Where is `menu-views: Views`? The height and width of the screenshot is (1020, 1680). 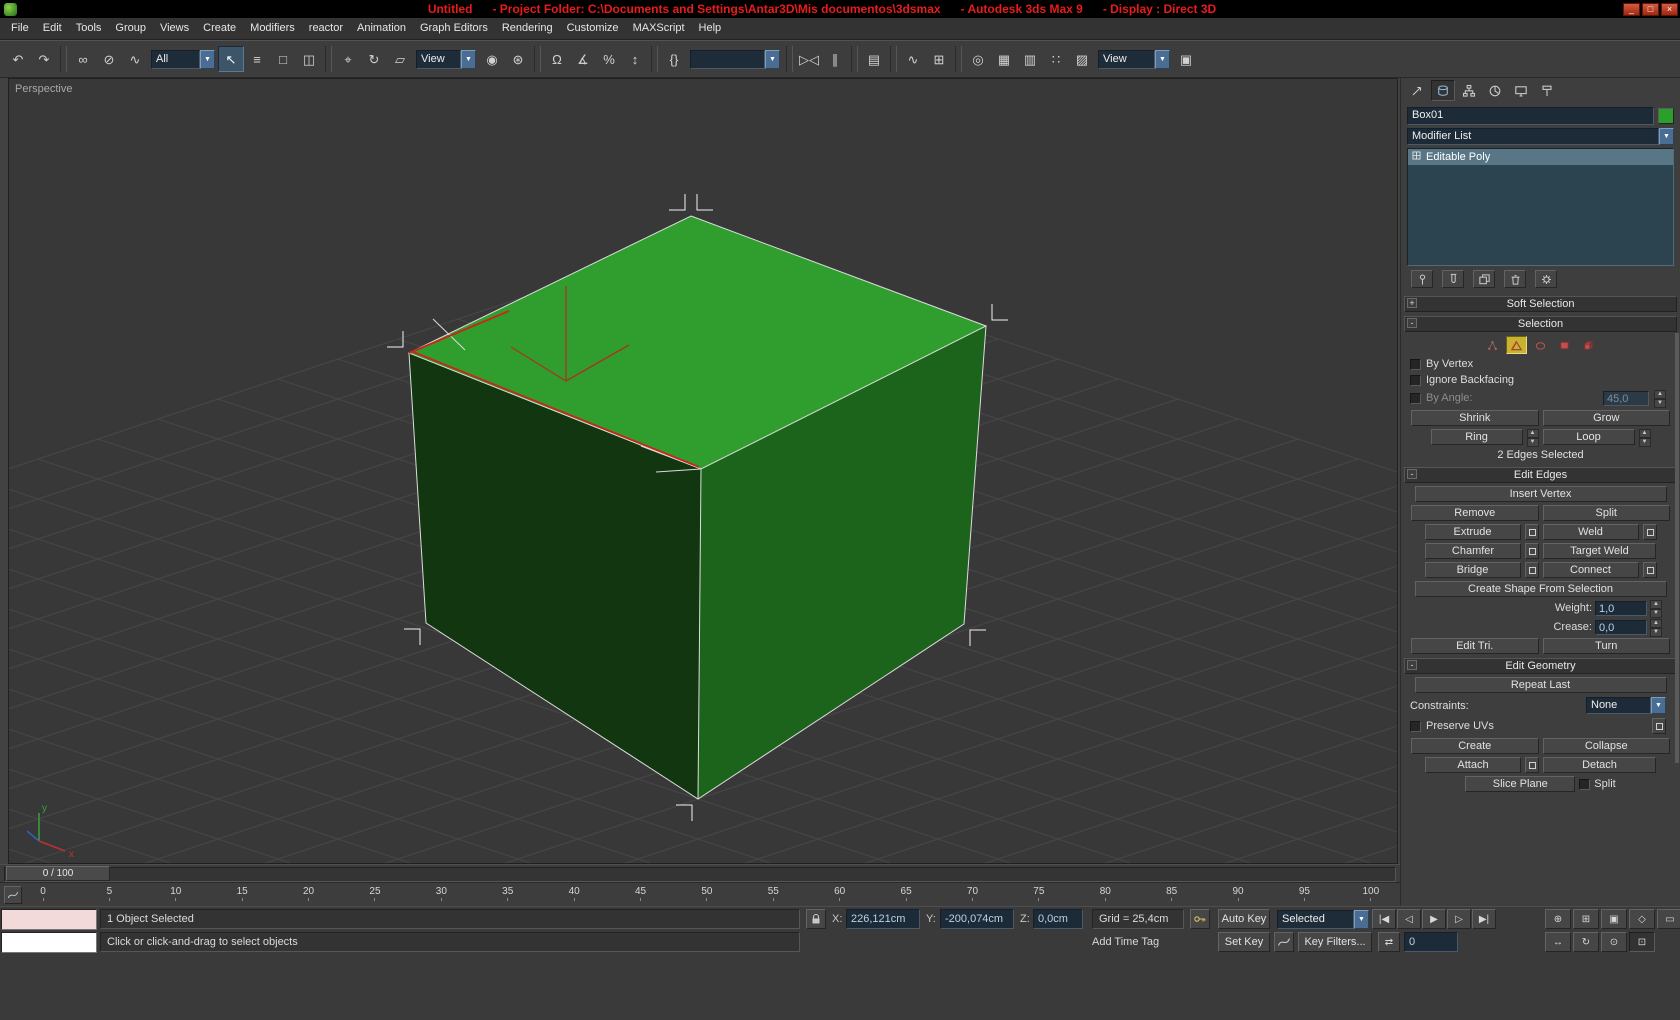 menu-views: Views is located at coordinates (174, 28).